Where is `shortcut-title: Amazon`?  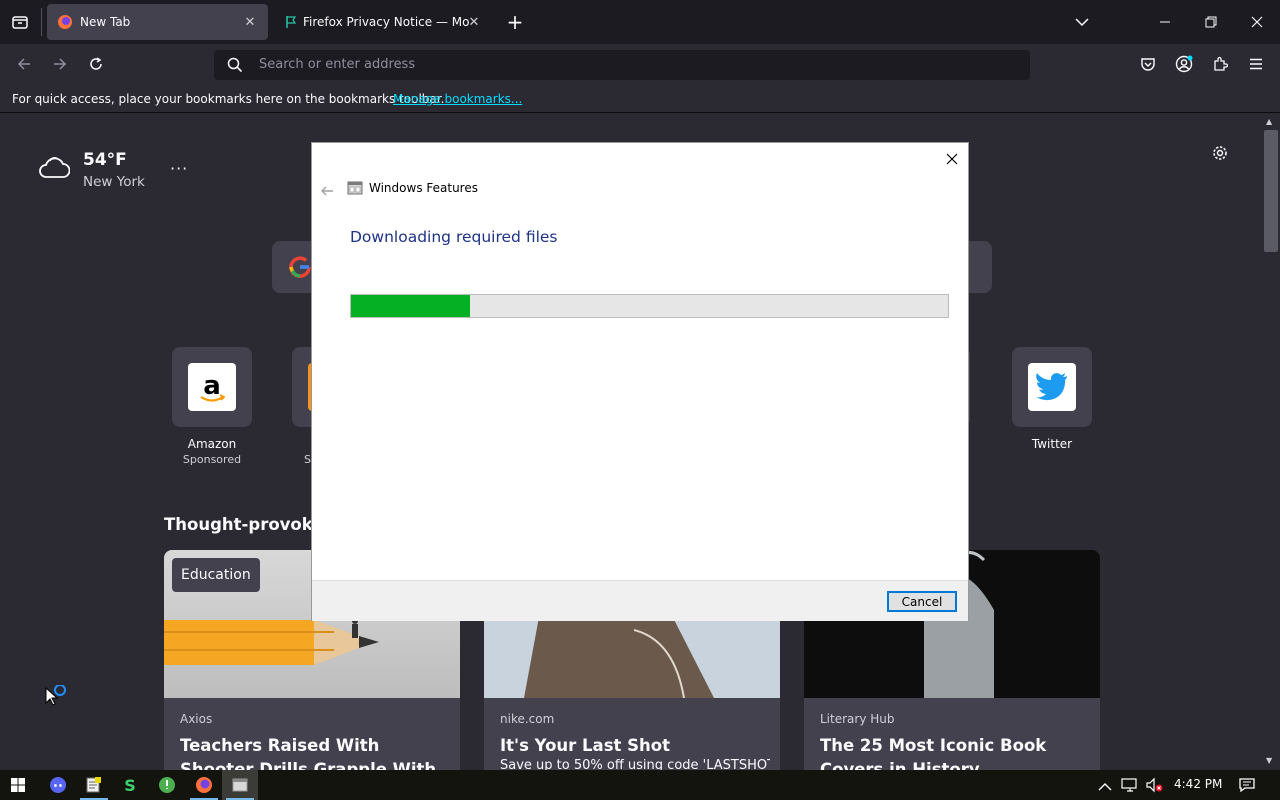 shortcut-title: Amazon is located at coordinates (212, 444).